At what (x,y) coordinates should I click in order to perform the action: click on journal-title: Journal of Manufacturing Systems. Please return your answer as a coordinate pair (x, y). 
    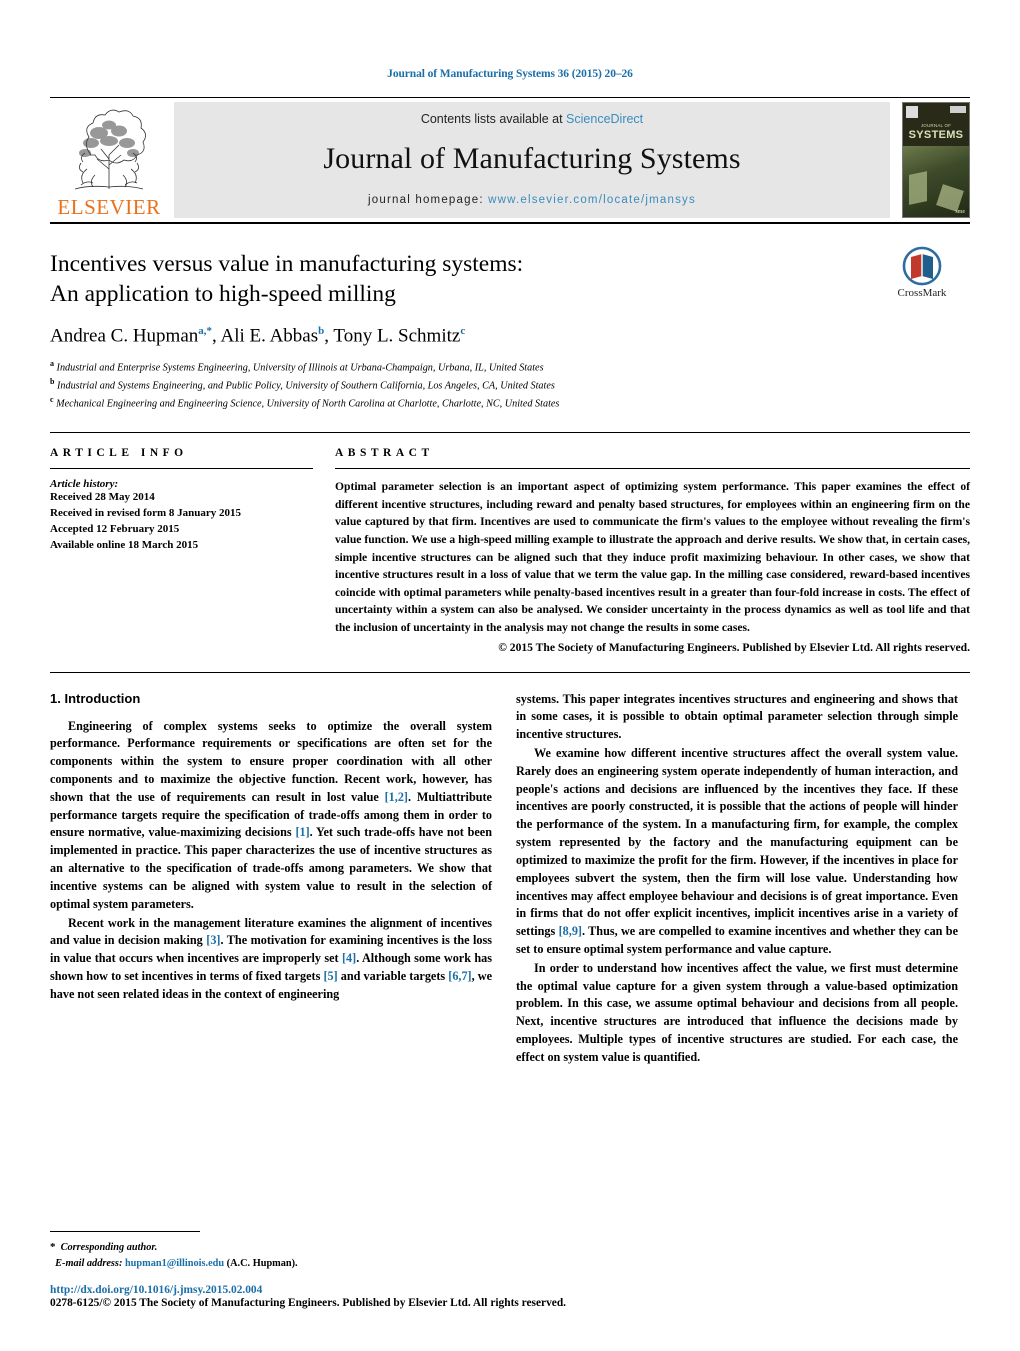
    Looking at the image, I should click on (532, 158).